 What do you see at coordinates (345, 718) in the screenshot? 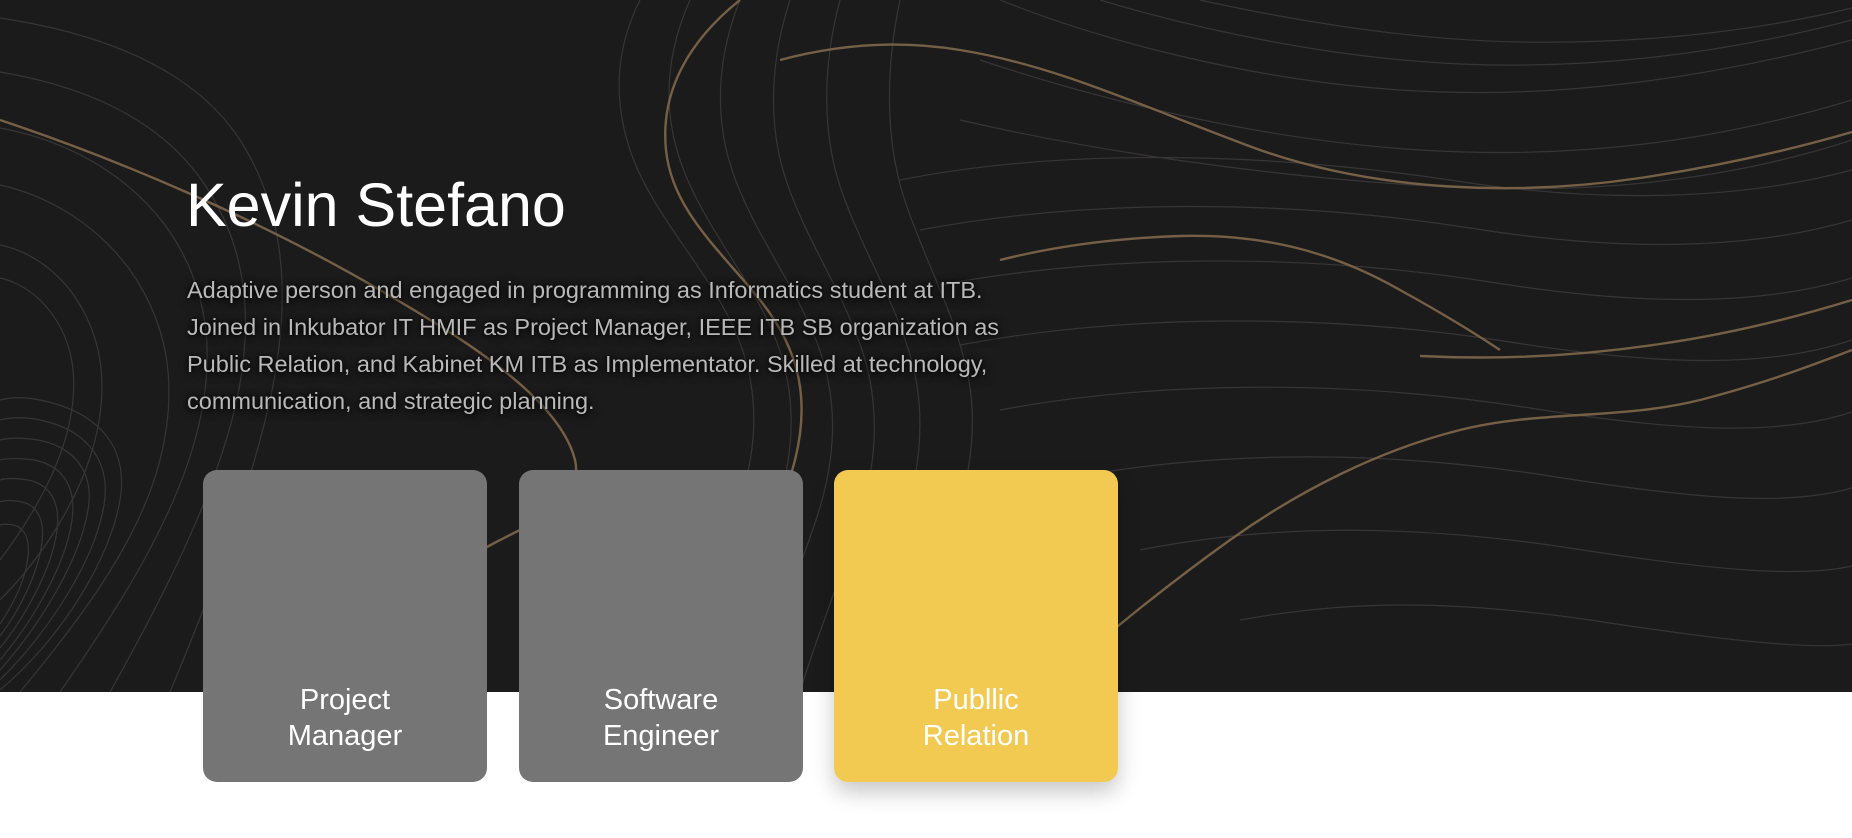
I see `role-card-label: Project Manager` at bounding box center [345, 718].